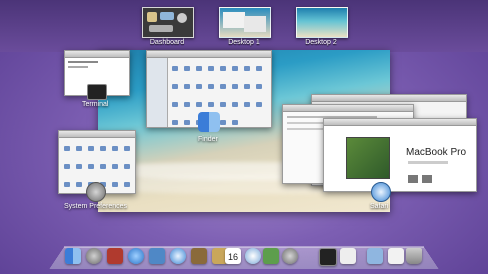 Image resolution: width=488 pixels, height=274 pixels. I want to click on photos-icon, so click(271, 256).